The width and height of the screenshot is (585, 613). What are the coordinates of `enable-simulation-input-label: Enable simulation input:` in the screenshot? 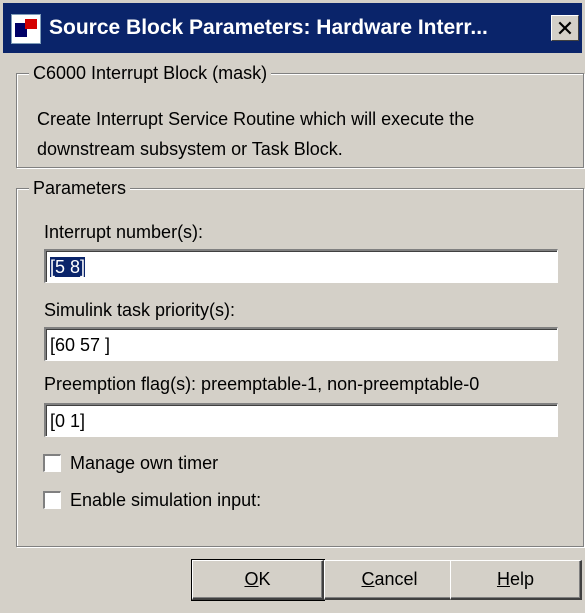 It's located at (165, 500).